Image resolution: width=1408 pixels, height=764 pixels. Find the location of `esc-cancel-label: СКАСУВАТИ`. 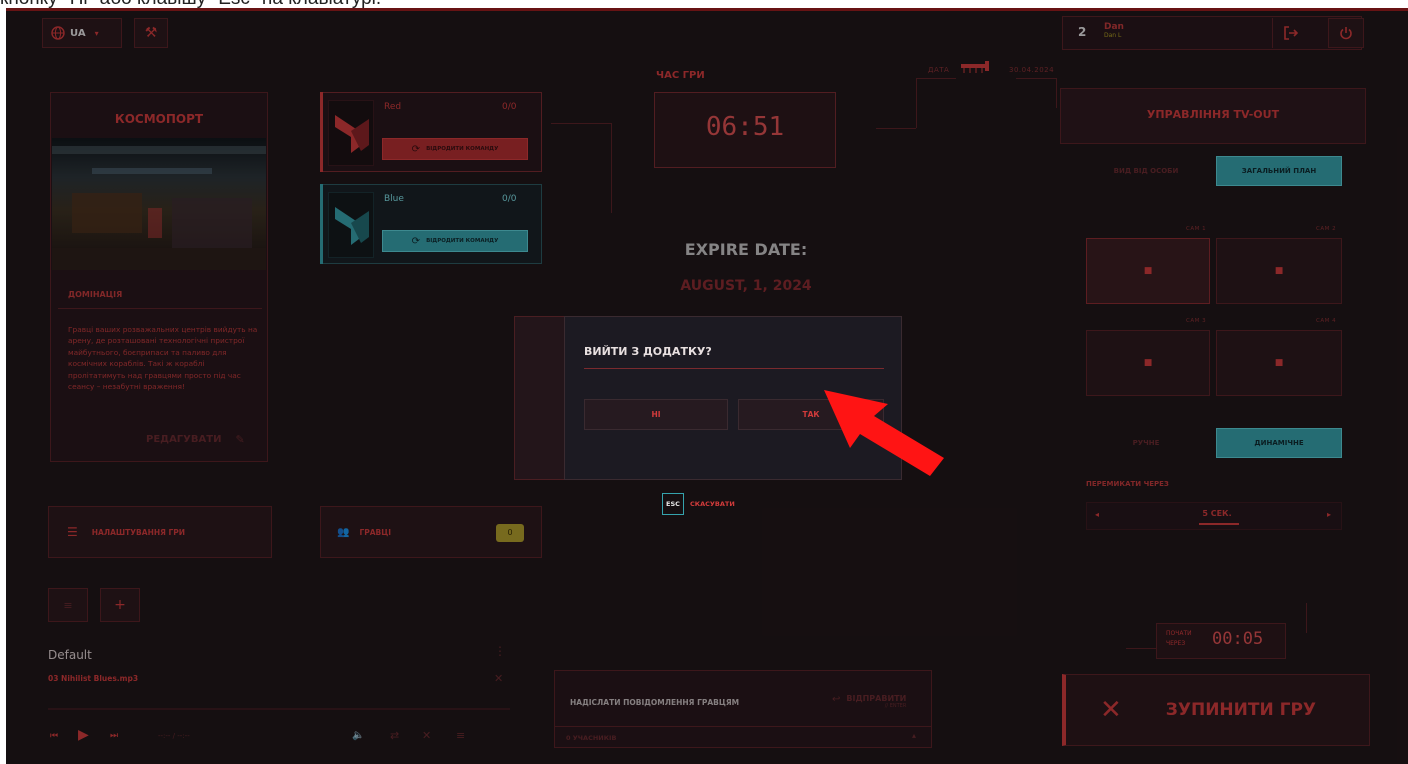

esc-cancel-label: СКАСУВАТИ is located at coordinates (712, 504).